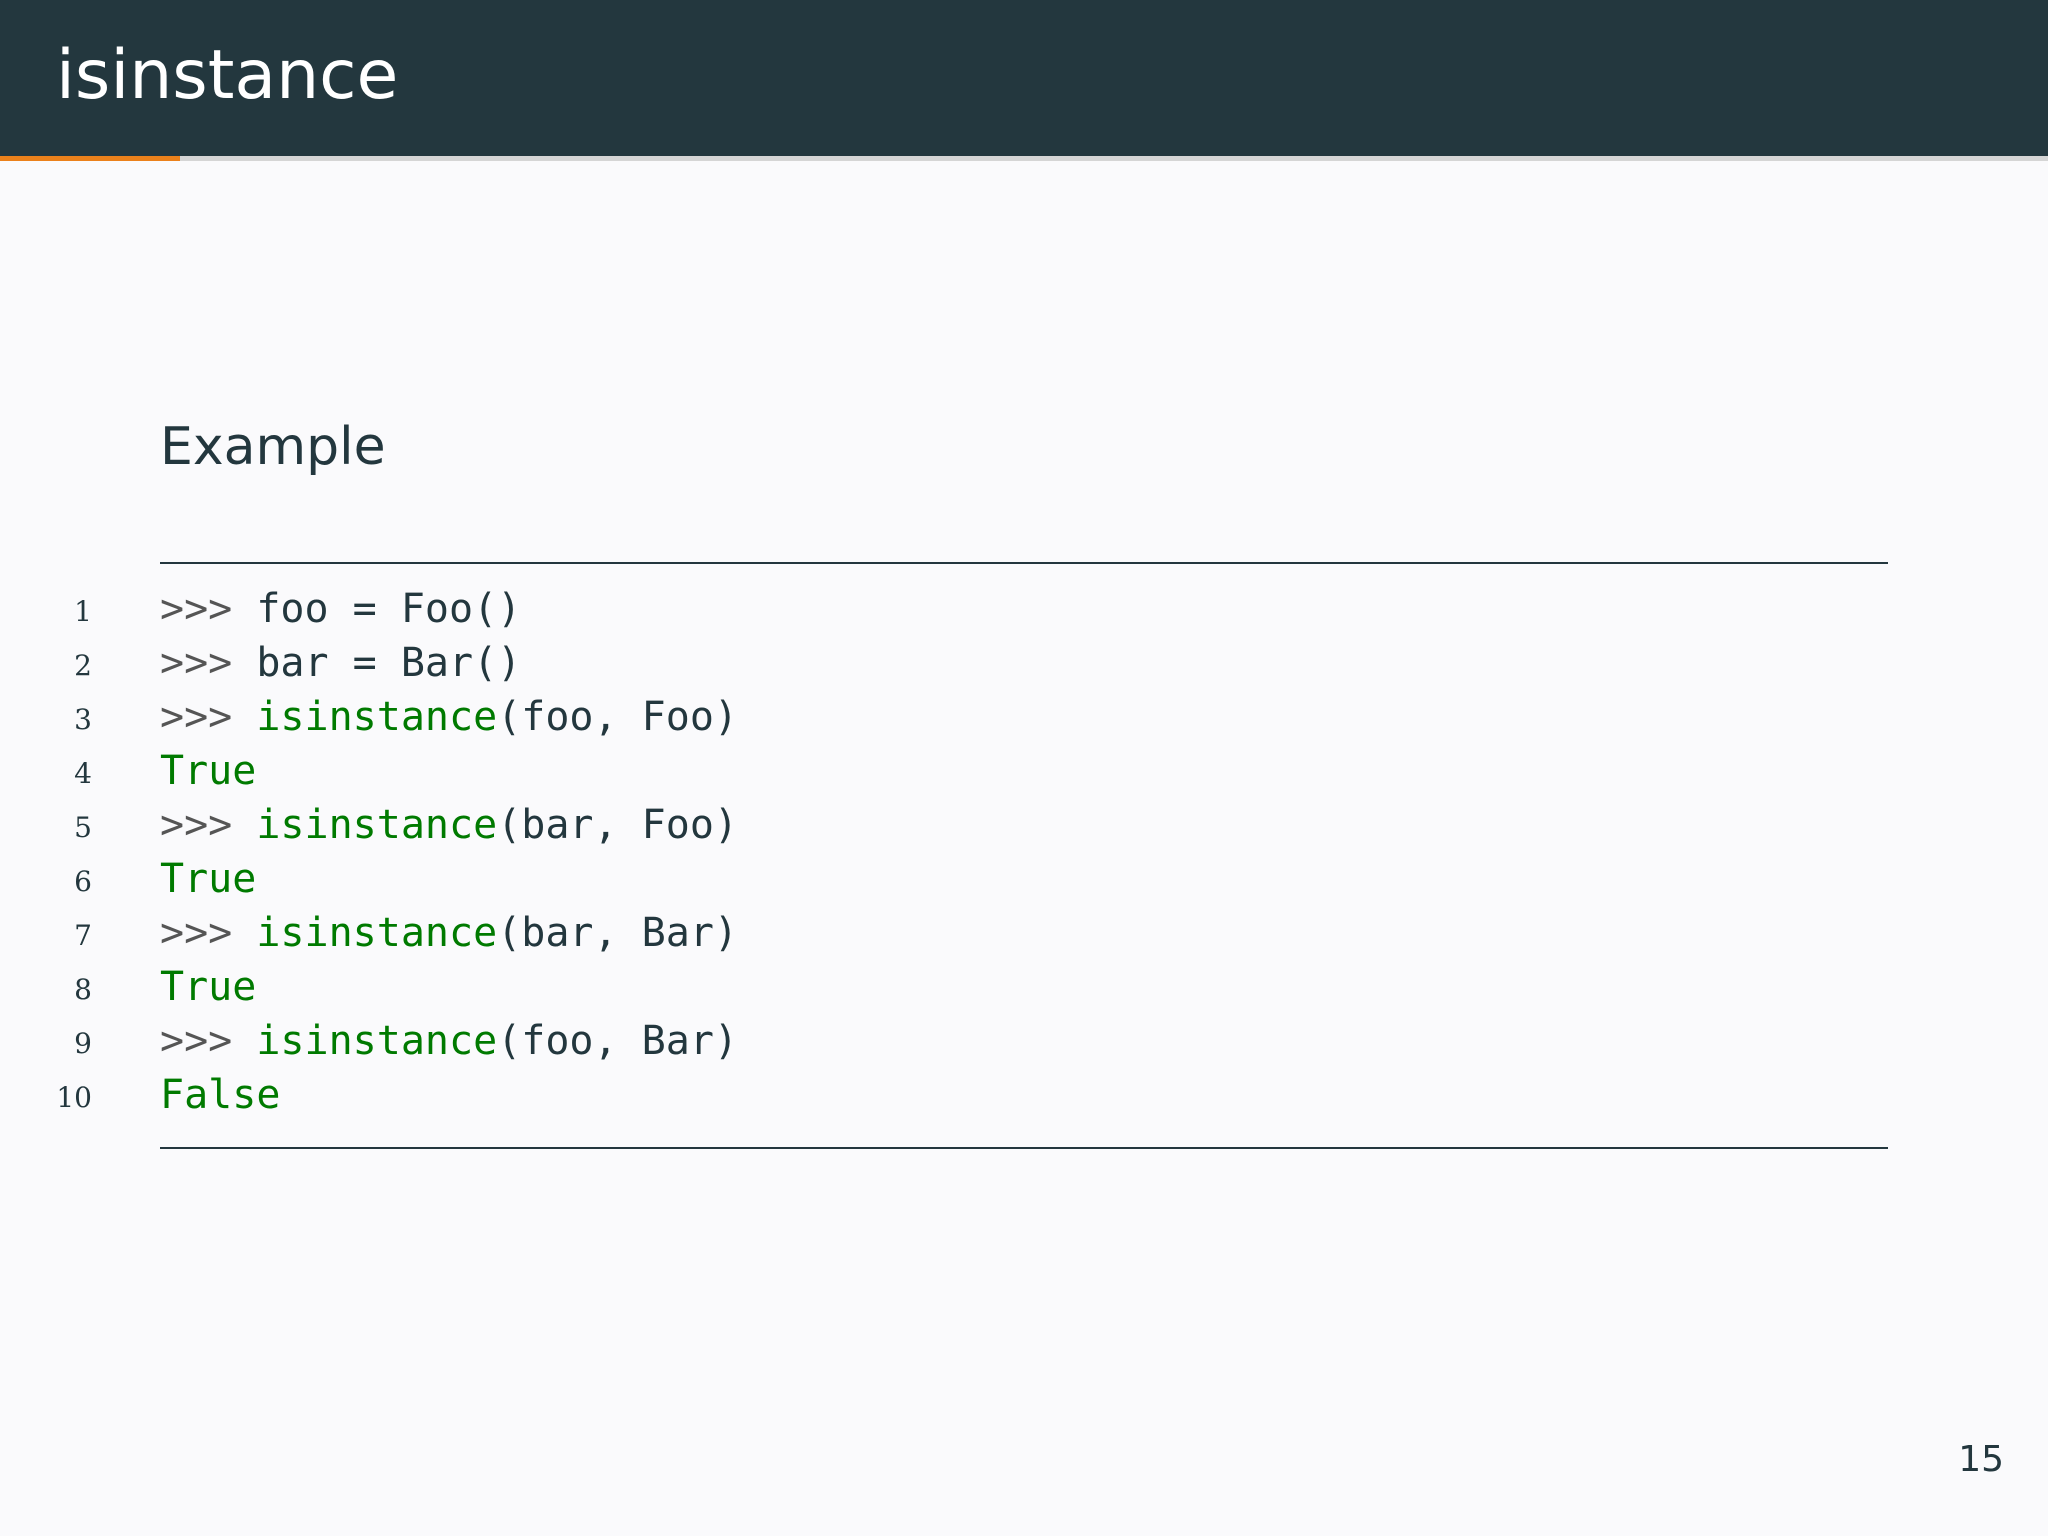  What do you see at coordinates (1024, 563) in the screenshot?
I see `code-top-rule` at bounding box center [1024, 563].